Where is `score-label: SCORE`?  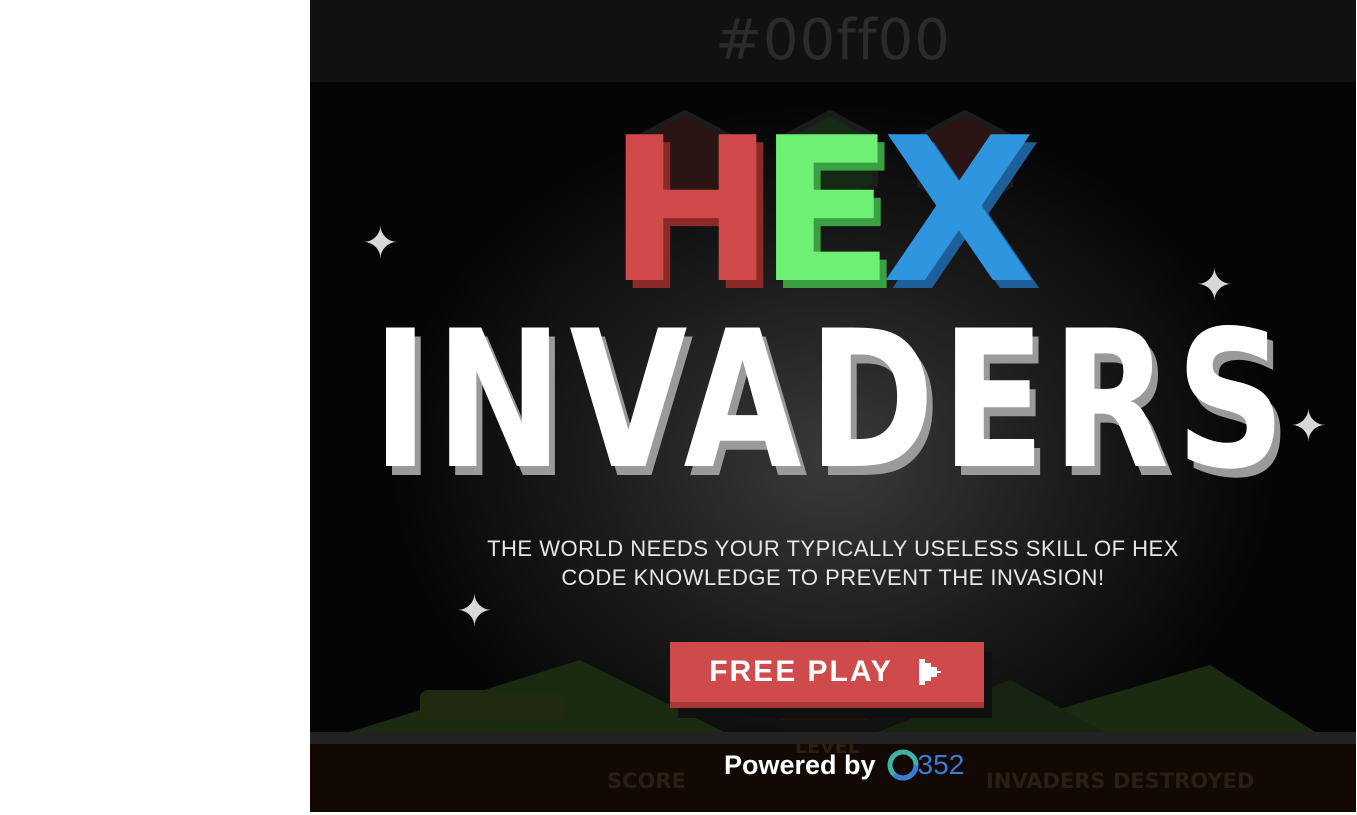
score-label: SCORE is located at coordinates (646, 781).